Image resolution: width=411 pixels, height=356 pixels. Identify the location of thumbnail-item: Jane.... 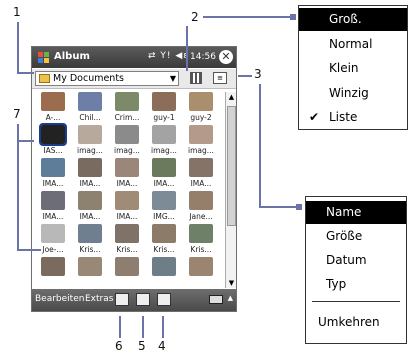
(201, 207).